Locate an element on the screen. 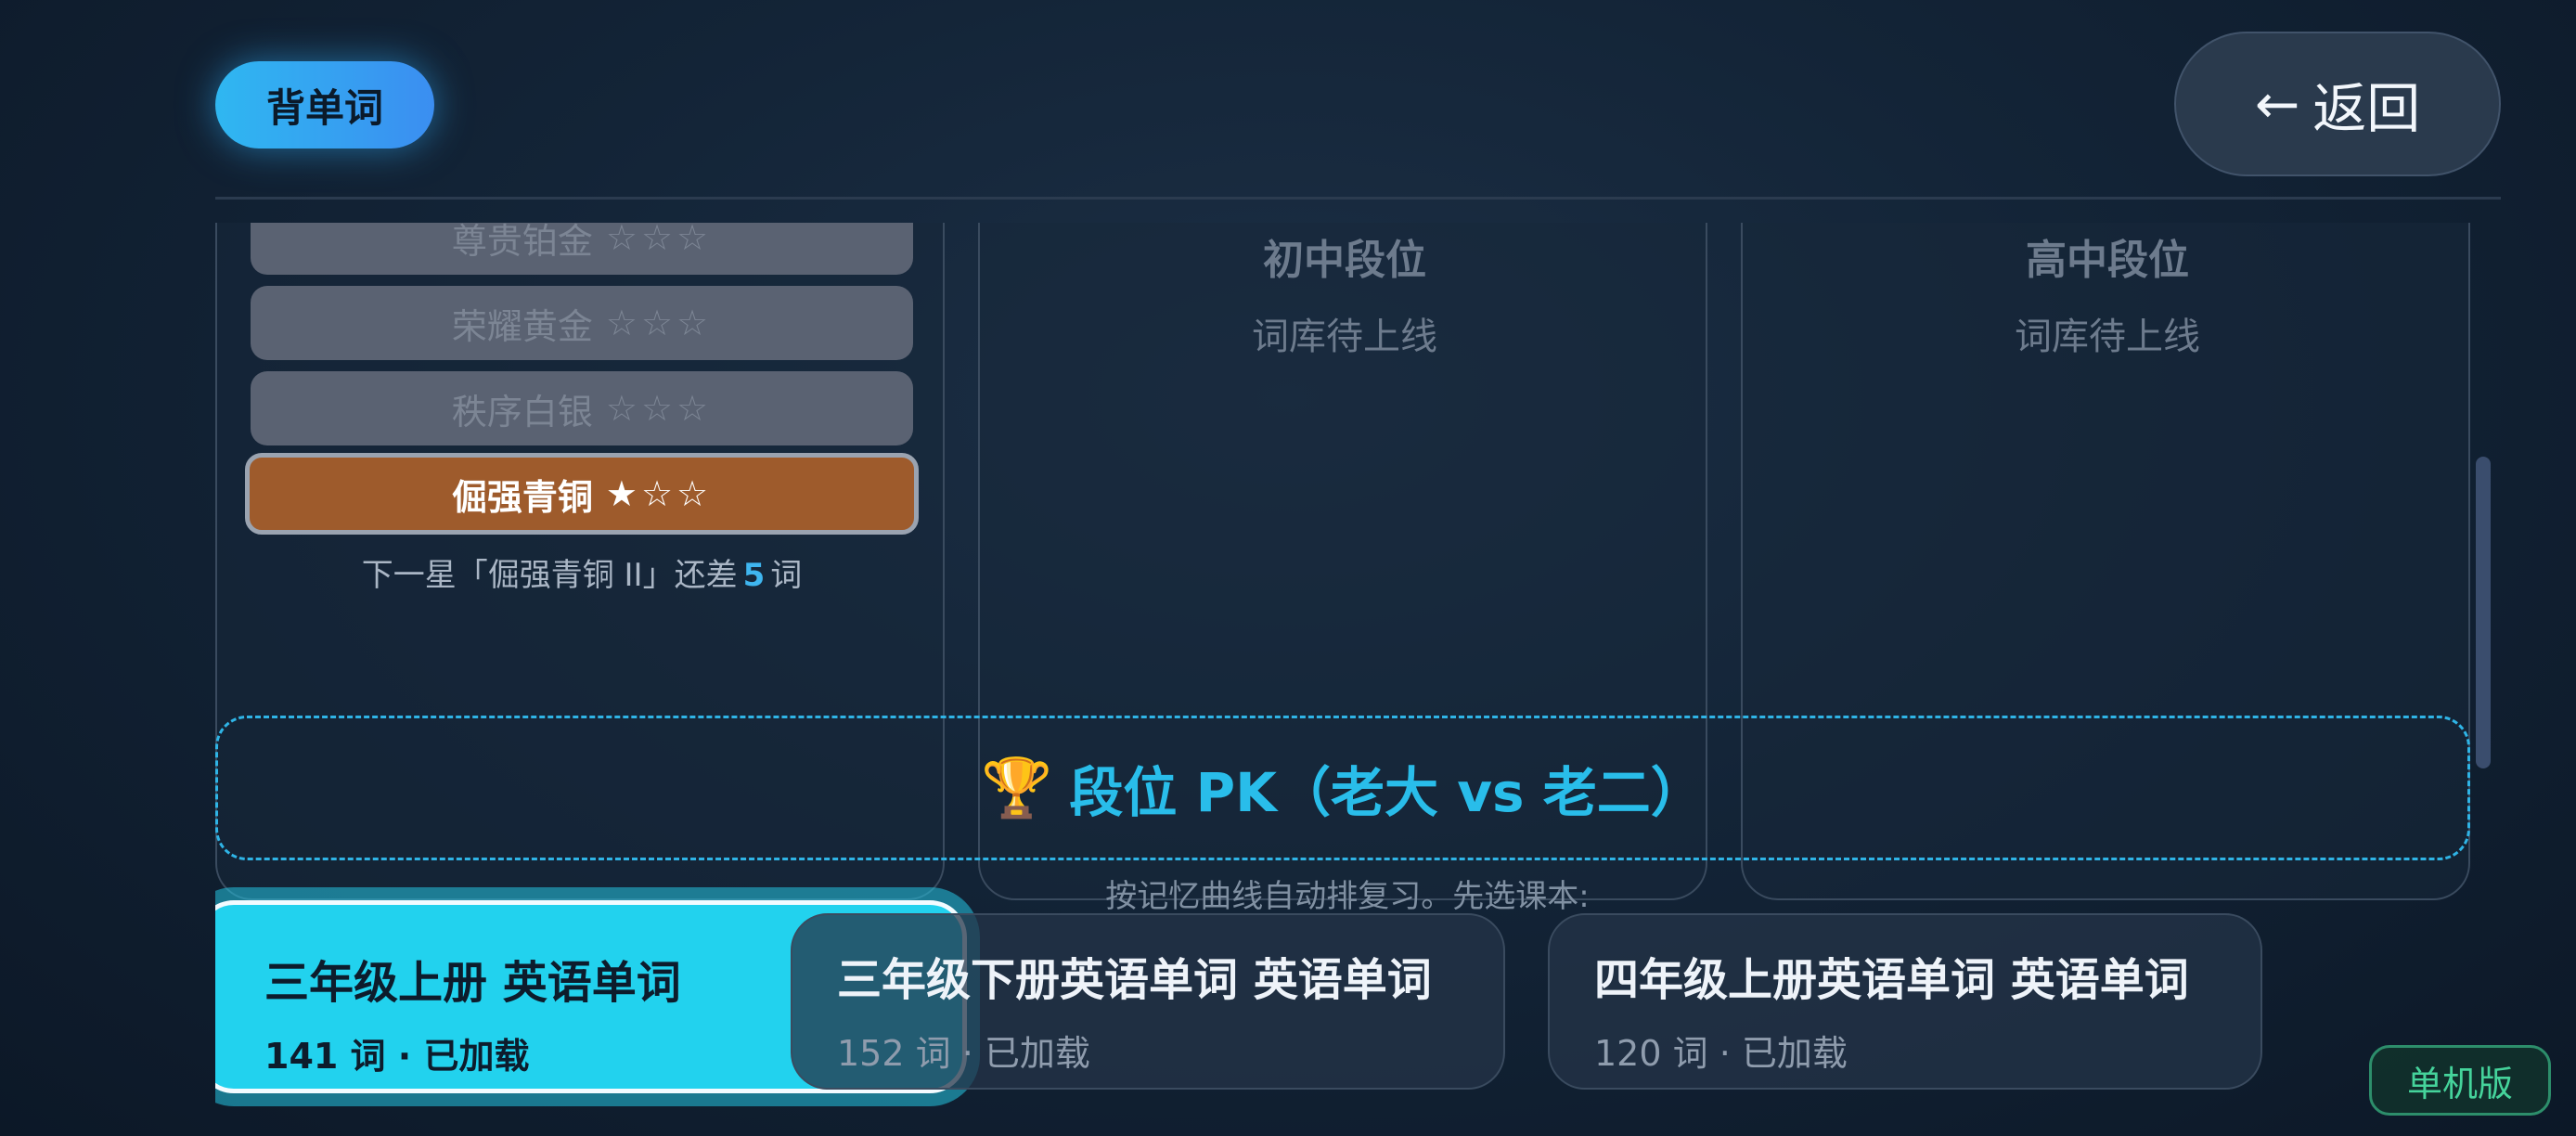  book-title: 四年级上册英语单词 英语单词 is located at coordinates (1891, 980).